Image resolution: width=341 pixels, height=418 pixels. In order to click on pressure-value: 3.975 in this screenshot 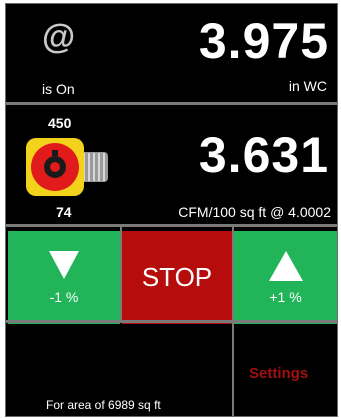, I will do `click(263, 41)`.